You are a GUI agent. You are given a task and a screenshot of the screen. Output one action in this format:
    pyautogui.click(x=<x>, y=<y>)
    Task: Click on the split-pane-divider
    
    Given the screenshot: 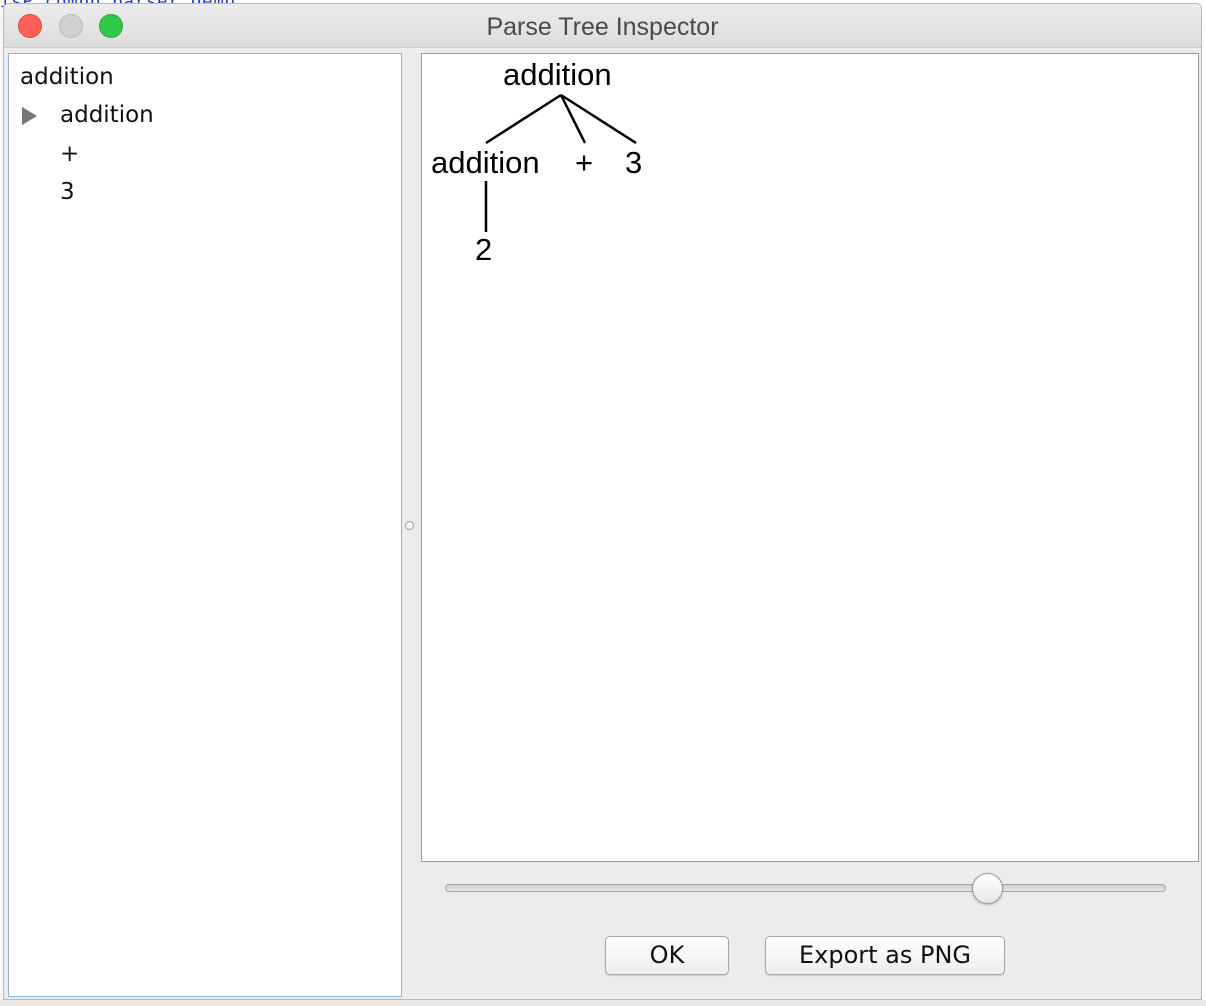 What is the action you would take?
    pyautogui.click(x=410, y=526)
    